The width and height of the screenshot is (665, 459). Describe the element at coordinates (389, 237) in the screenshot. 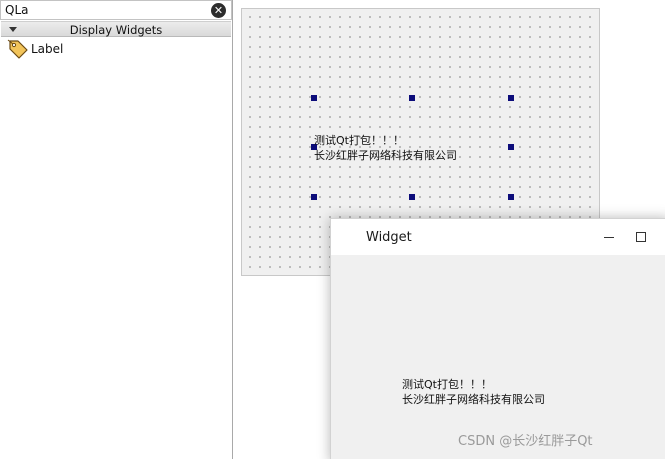

I see `window-title: Widget` at that location.